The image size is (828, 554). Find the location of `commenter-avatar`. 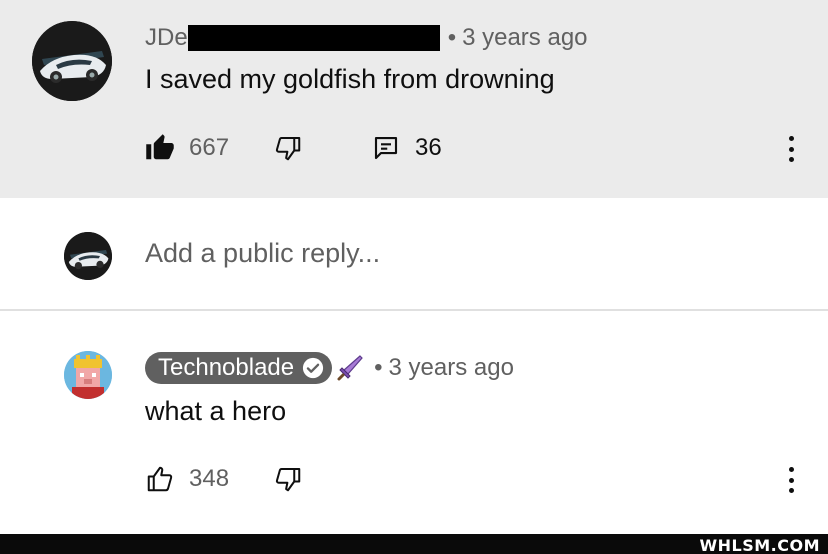

commenter-avatar is located at coordinates (72, 61).